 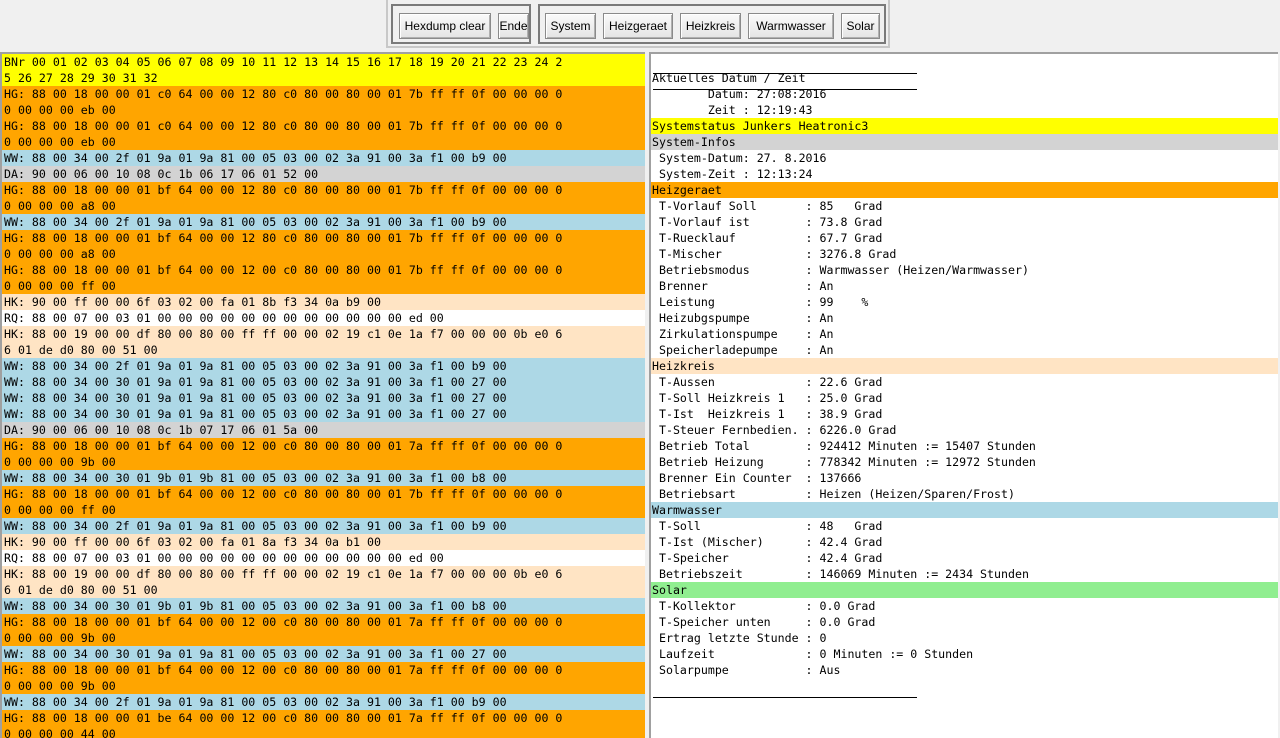 I want to click on status-line: System-Zeit : 12:13:24, so click(x=964, y=174).